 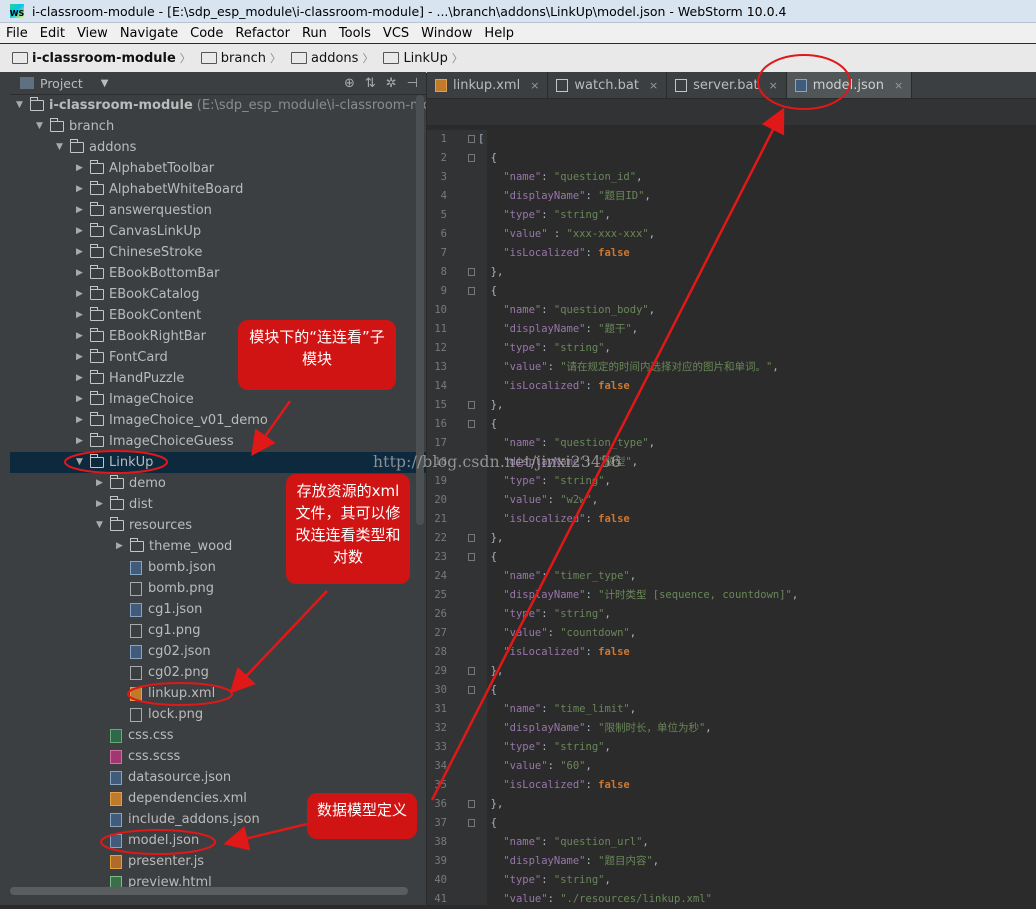 What do you see at coordinates (178, 819) in the screenshot?
I see `tree-item: include_addons.json` at bounding box center [178, 819].